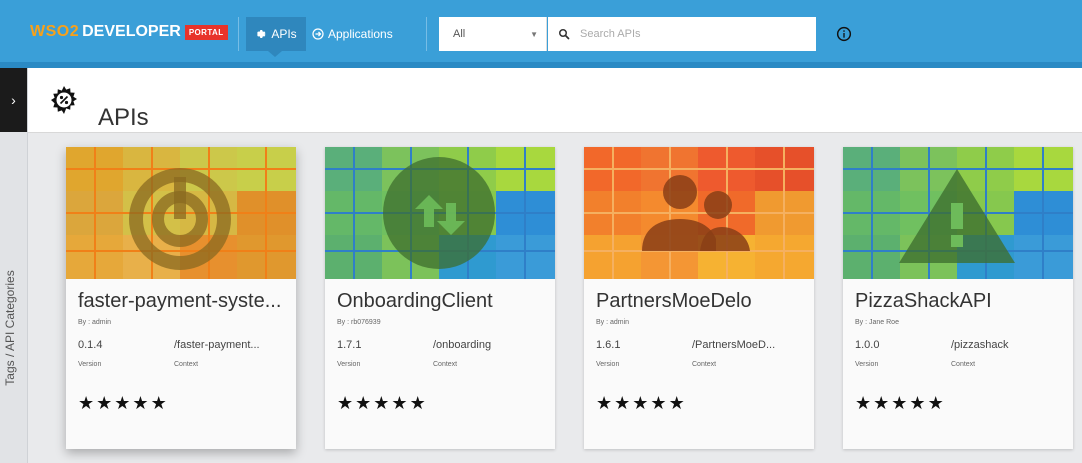  I want to click on api-author: By : rb076939, so click(359, 322).